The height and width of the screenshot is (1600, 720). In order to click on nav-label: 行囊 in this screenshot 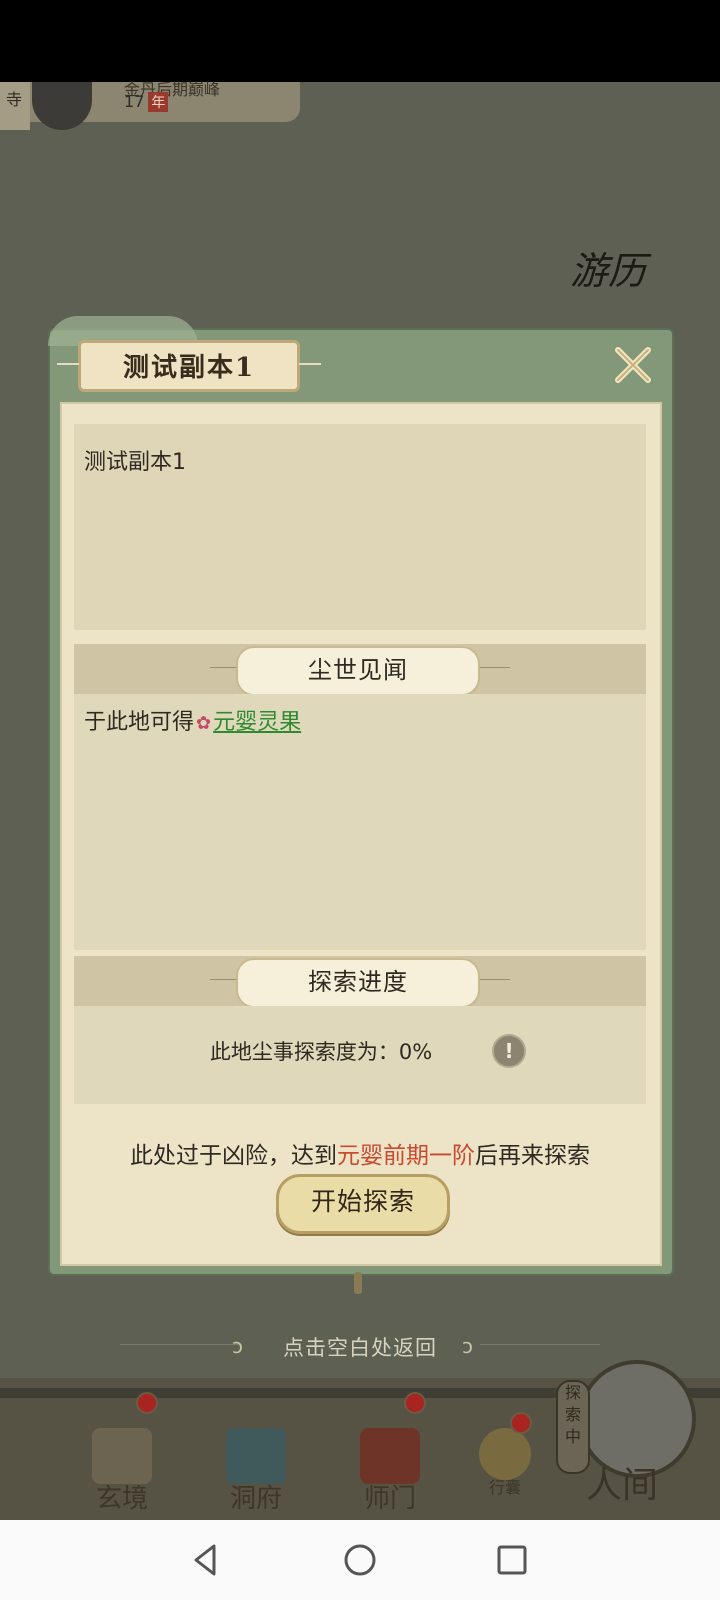, I will do `click(504, 1487)`.